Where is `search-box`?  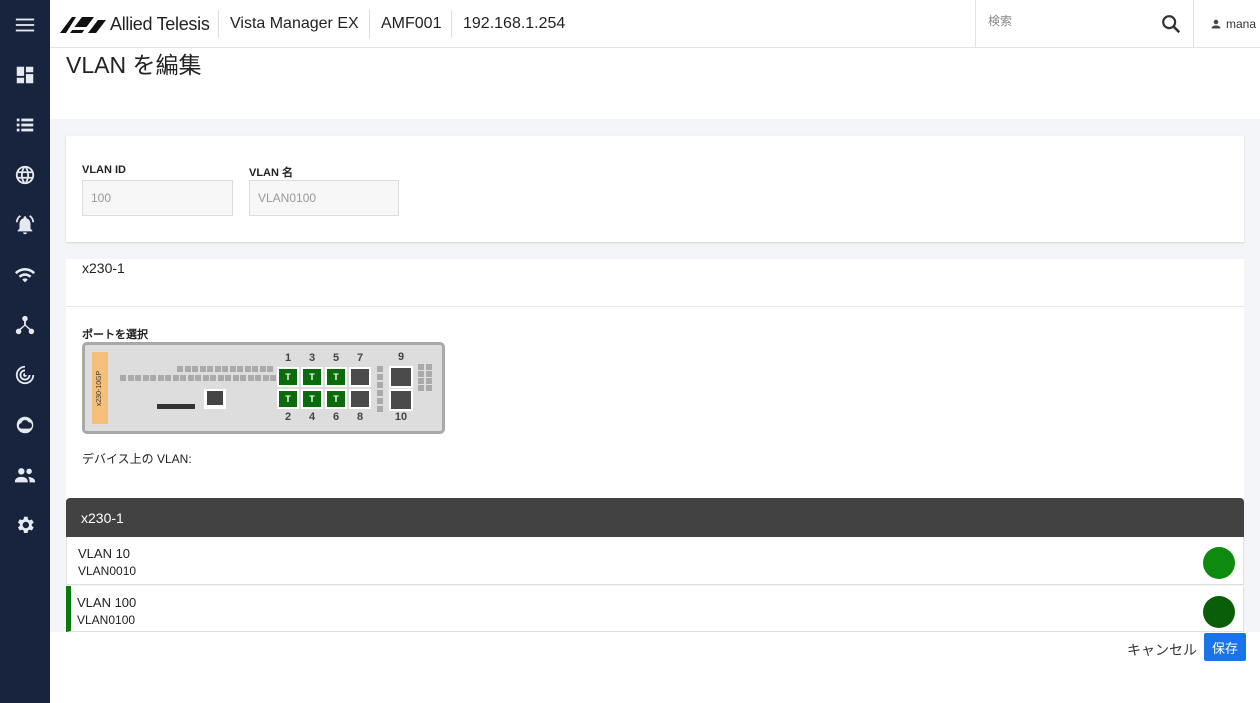 search-box is located at coordinates (1084, 23).